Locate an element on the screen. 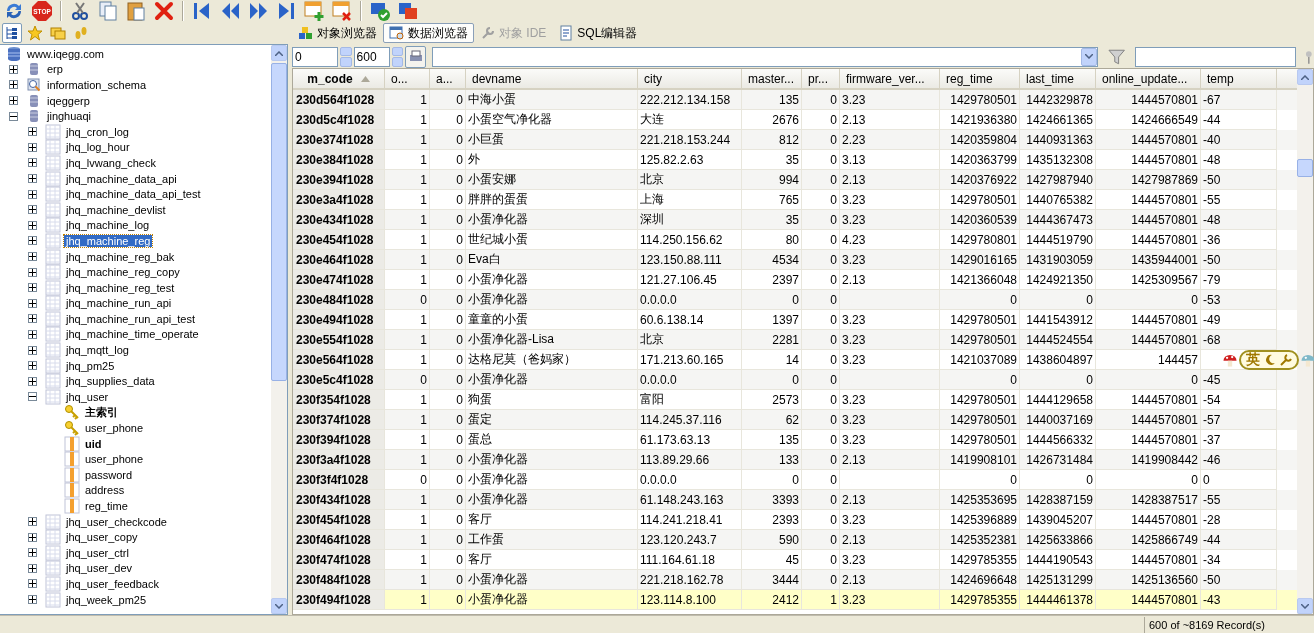 The height and width of the screenshot is (633, 1314). row-header: 230f484f1028 is located at coordinates (339, 580).